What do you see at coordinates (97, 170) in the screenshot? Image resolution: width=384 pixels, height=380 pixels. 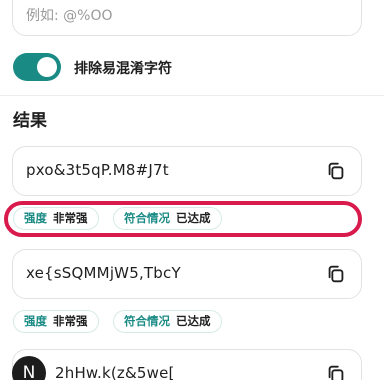 I see `password-text: pxo&3t5qP.M8#J7t` at bounding box center [97, 170].